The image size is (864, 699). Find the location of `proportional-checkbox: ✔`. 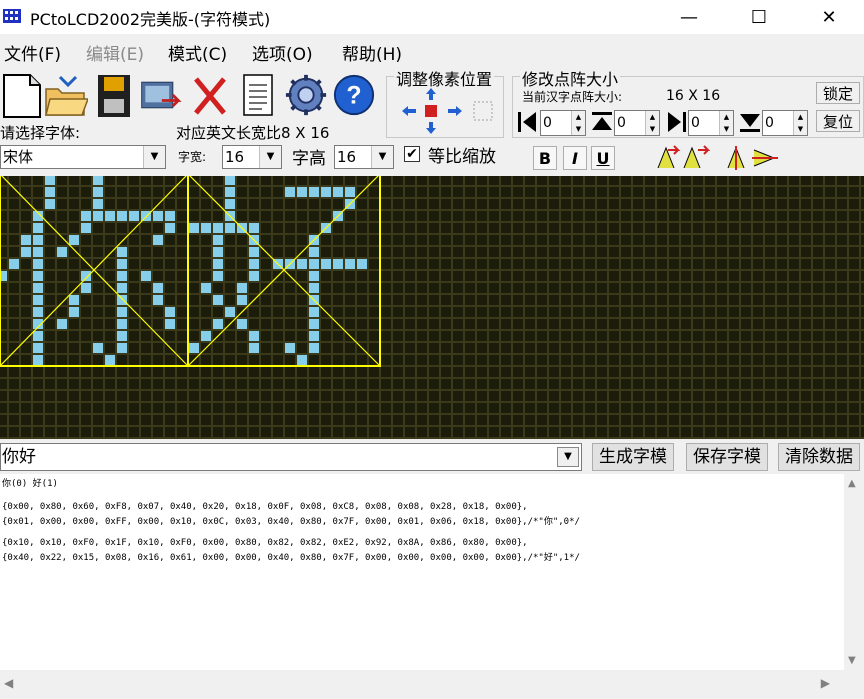

proportional-checkbox: ✔ is located at coordinates (412, 154).